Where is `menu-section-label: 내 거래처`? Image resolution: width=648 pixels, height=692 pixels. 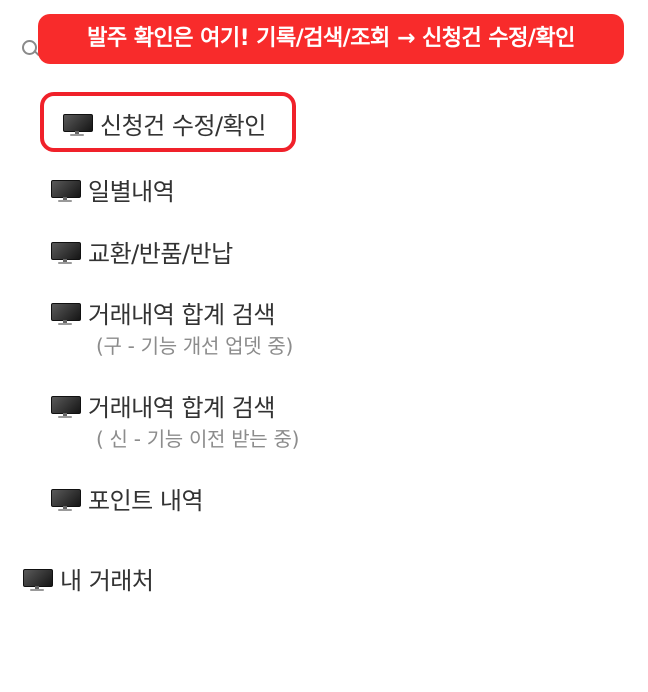
menu-section-label: 내 거래처 is located at coordinates (107, 581).